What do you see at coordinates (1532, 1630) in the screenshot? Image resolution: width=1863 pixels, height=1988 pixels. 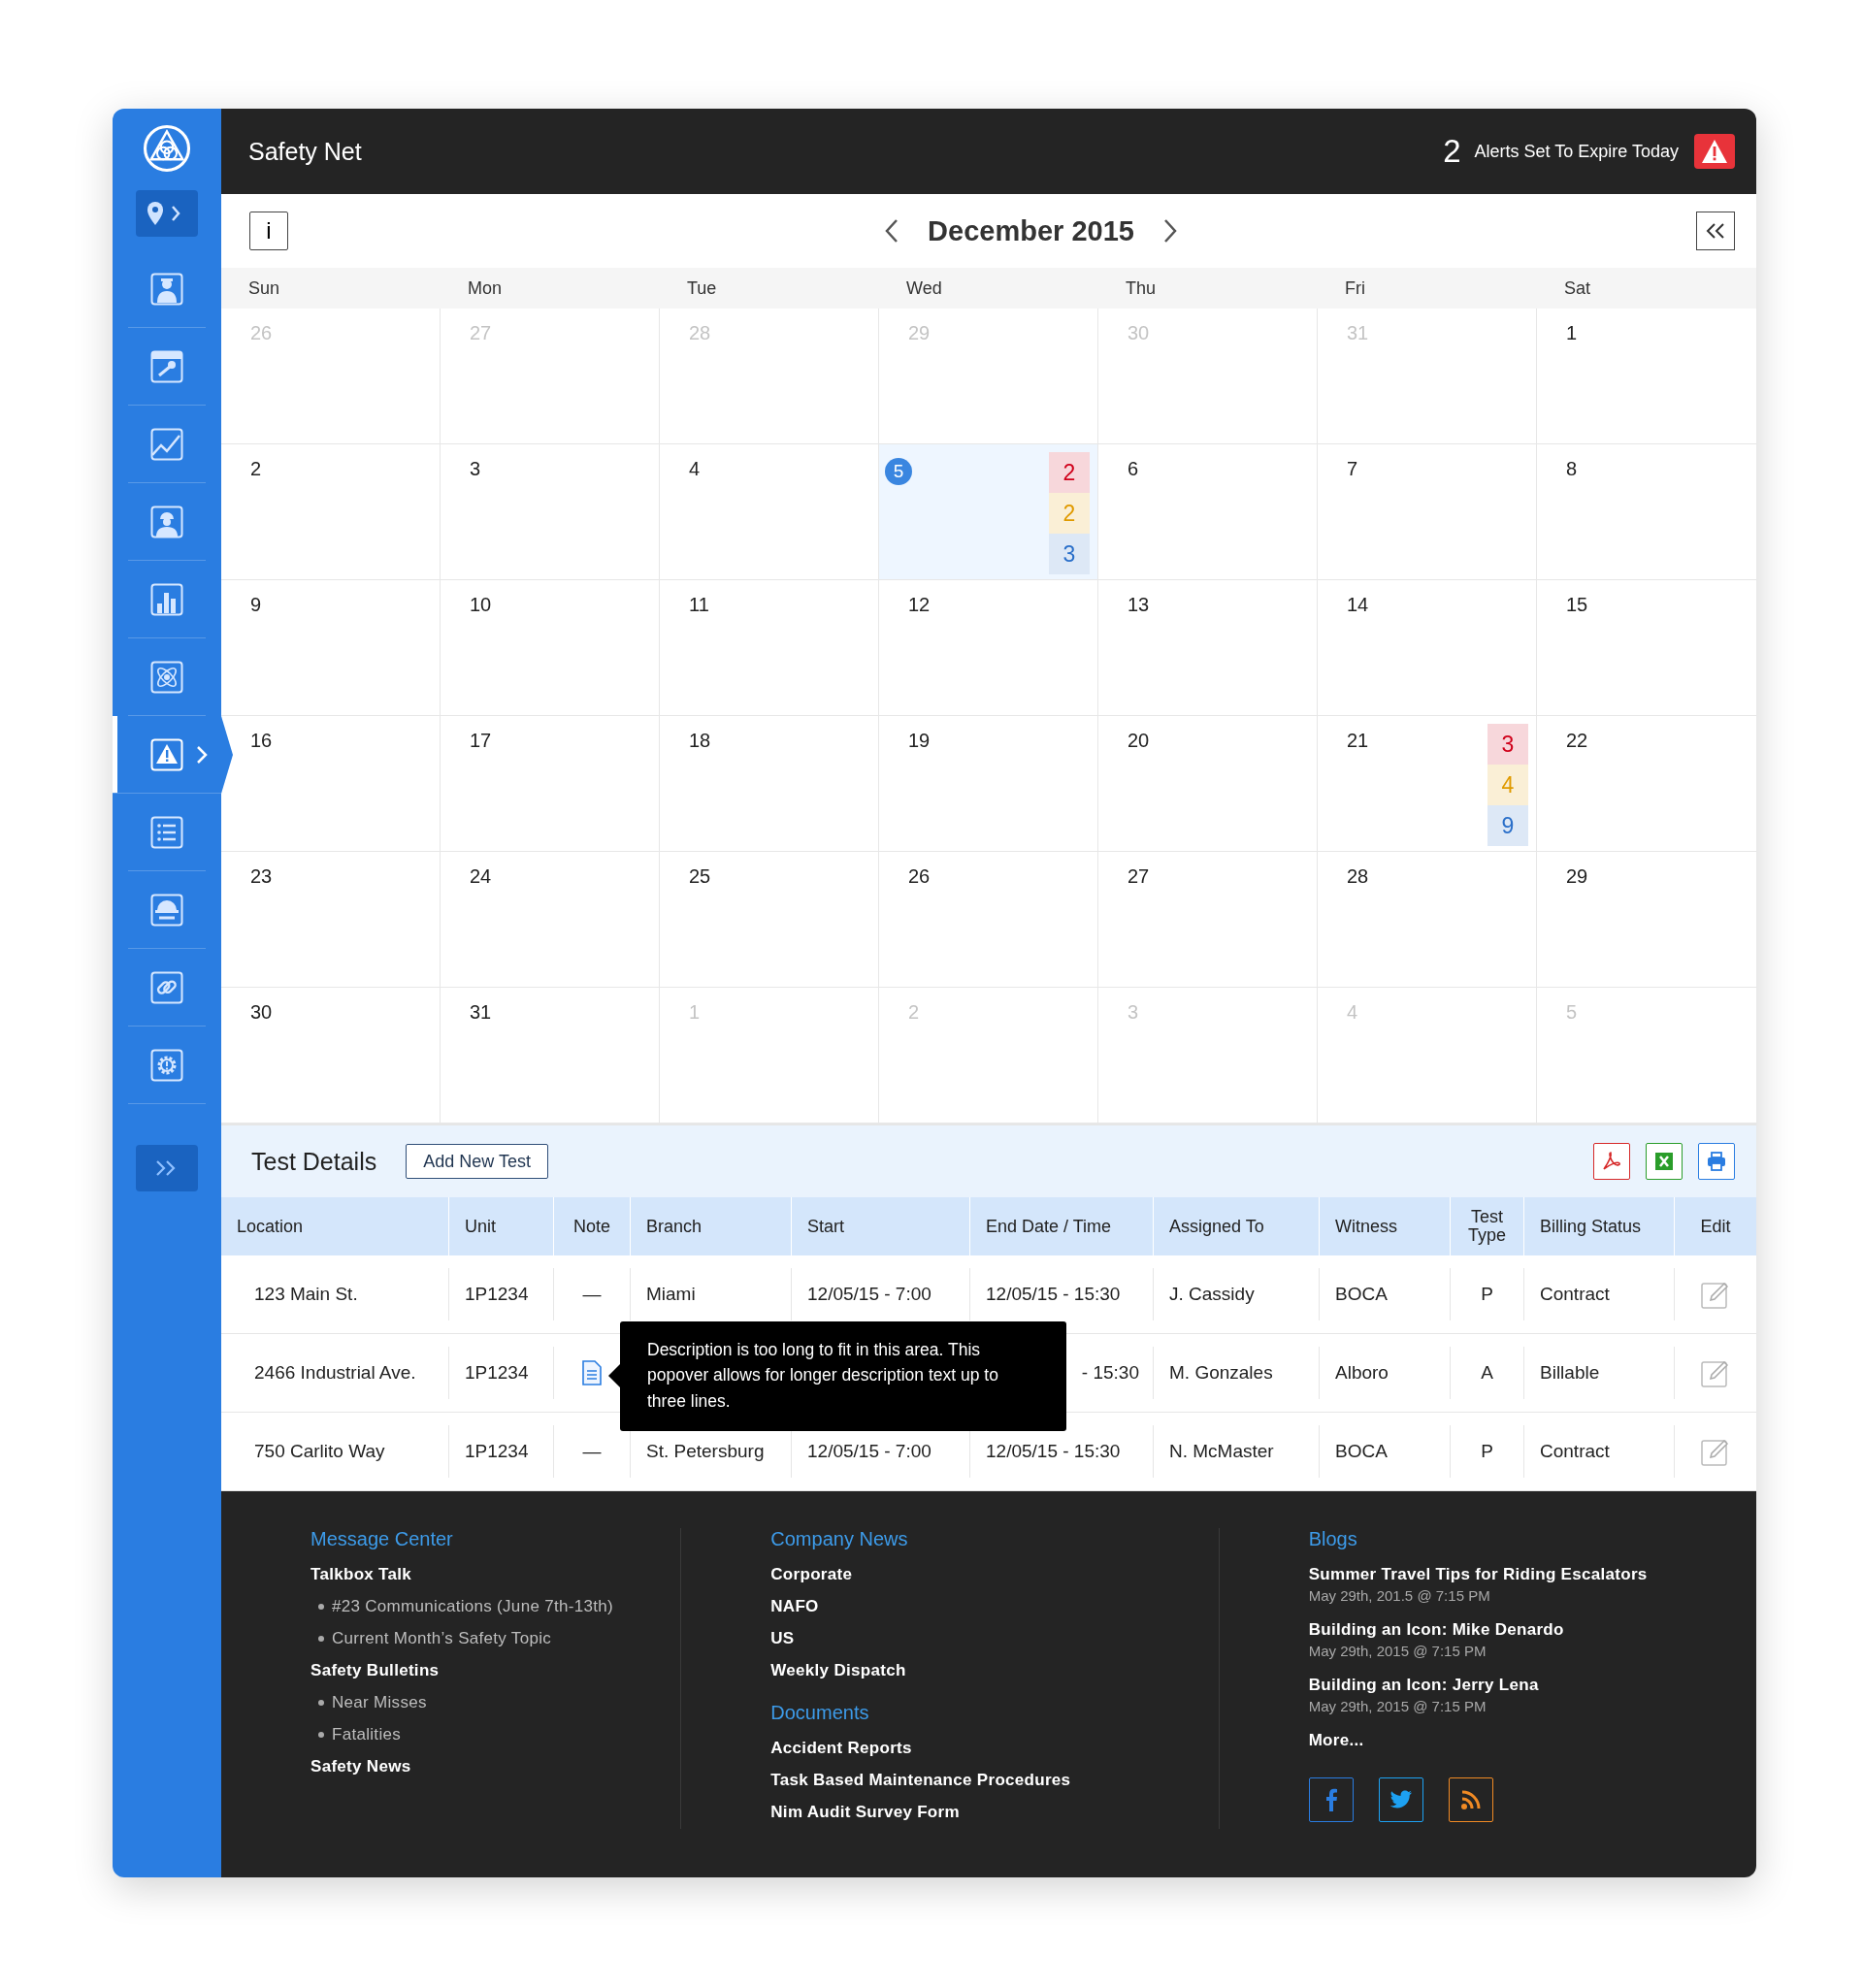 I see `blog-post-link: Building an Icon: Mike Denardo` at bounding box center [1532, 1630].